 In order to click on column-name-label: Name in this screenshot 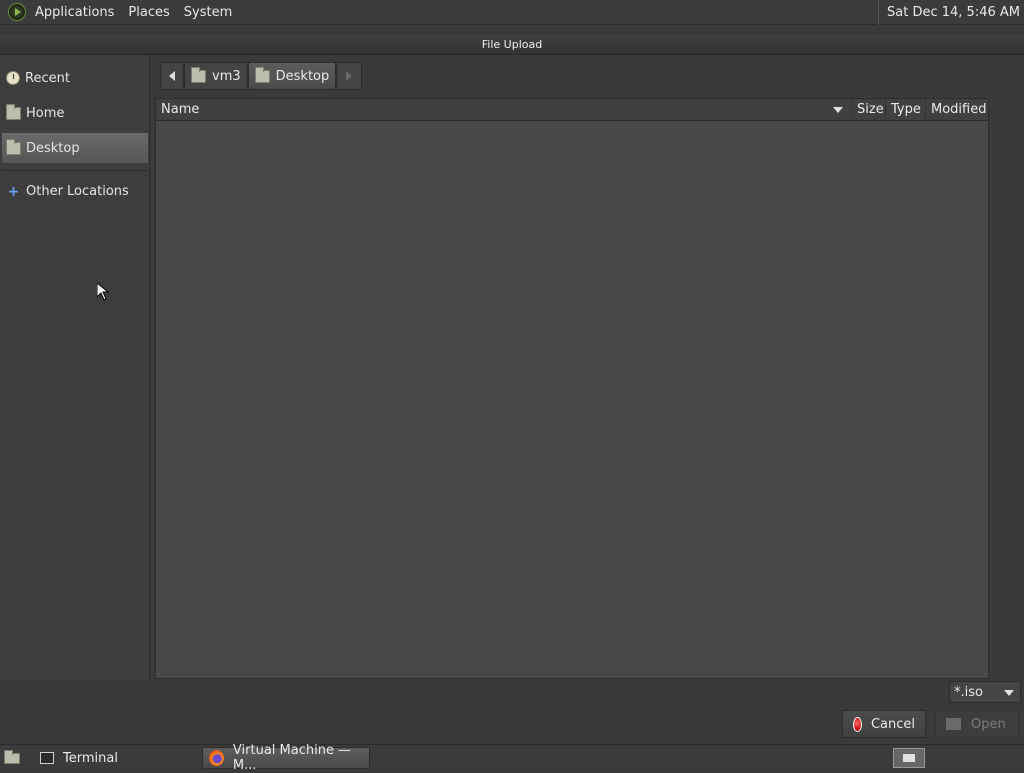, I will do `click(180, 109)`.